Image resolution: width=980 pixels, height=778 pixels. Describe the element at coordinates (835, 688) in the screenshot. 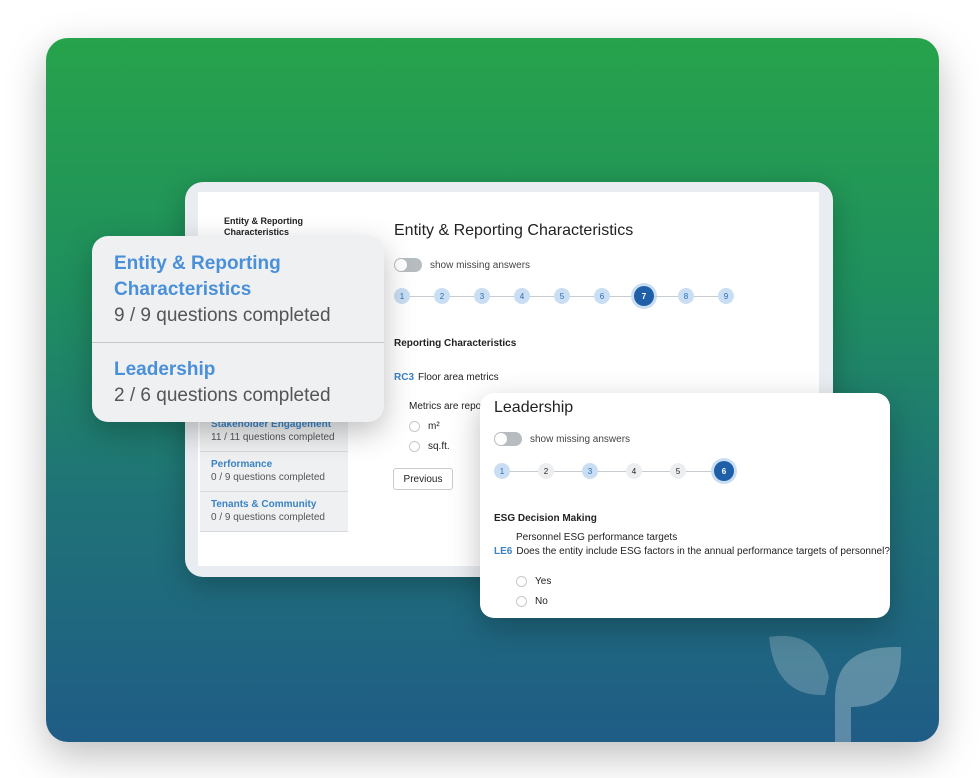

I see `sprout-logo-icon` at that location.